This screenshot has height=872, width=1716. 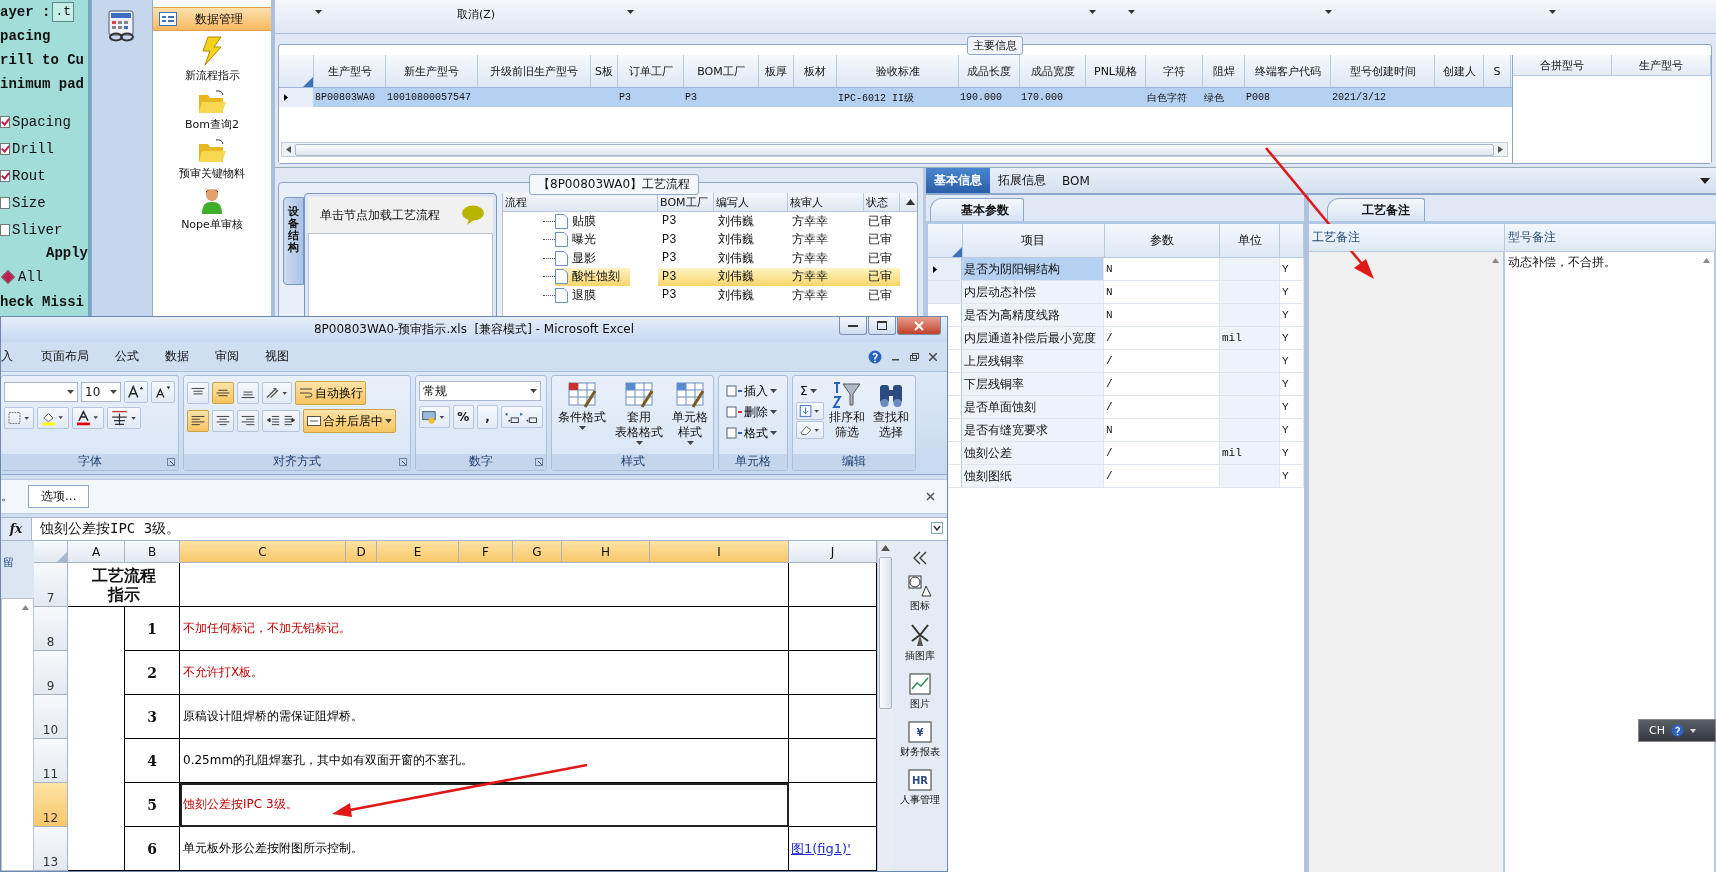 I want to click on column-header: 状态, so click(x=882, y=202).